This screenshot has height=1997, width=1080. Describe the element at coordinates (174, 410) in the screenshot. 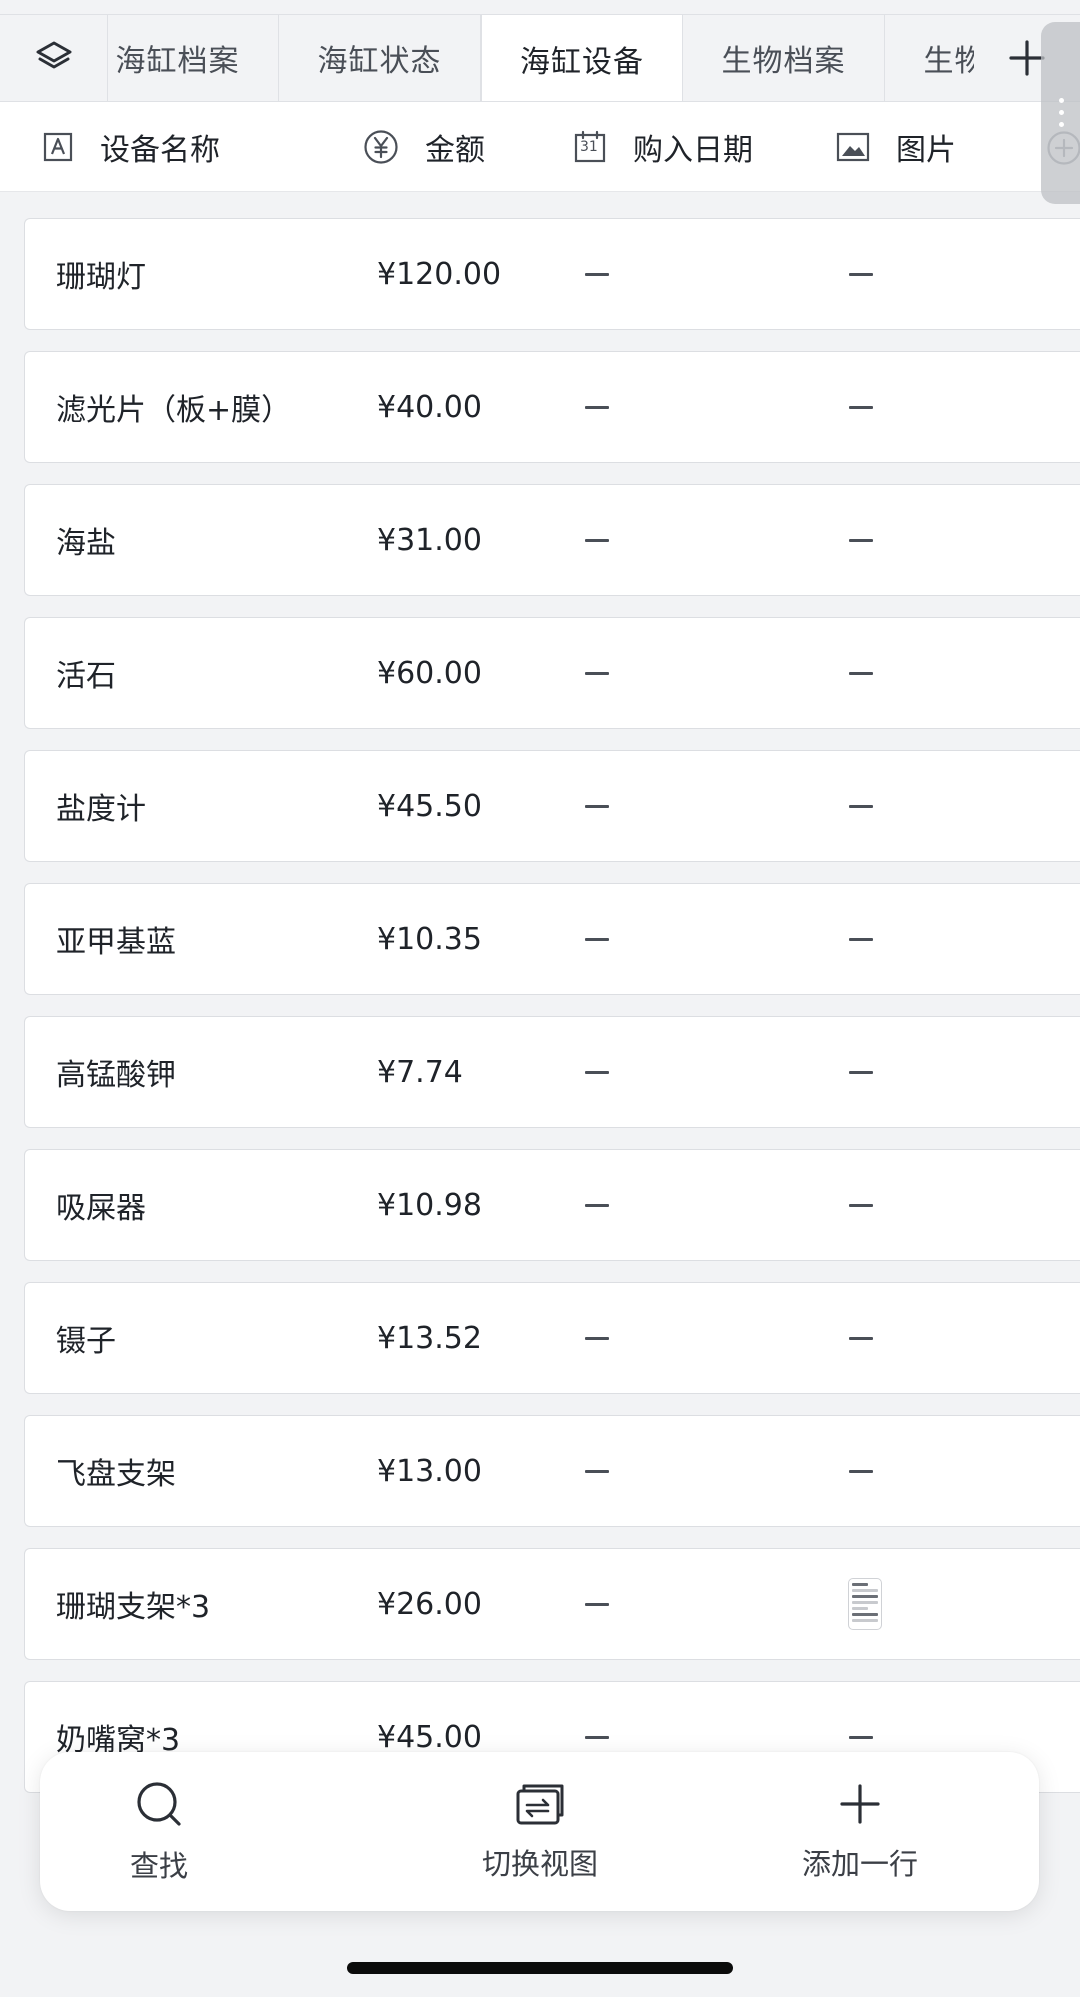

I see `equipment-name: 滤光片（板+膜）` at that location.